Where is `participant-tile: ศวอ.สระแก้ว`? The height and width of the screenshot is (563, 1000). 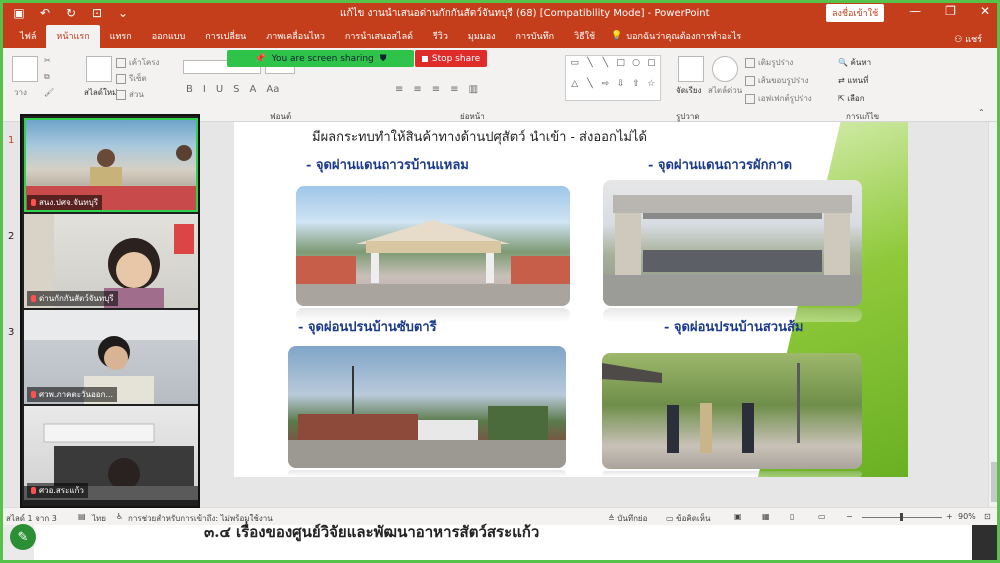
participant-tile: ศวอ.สระแก้ว is located at coordinates (111, 453).